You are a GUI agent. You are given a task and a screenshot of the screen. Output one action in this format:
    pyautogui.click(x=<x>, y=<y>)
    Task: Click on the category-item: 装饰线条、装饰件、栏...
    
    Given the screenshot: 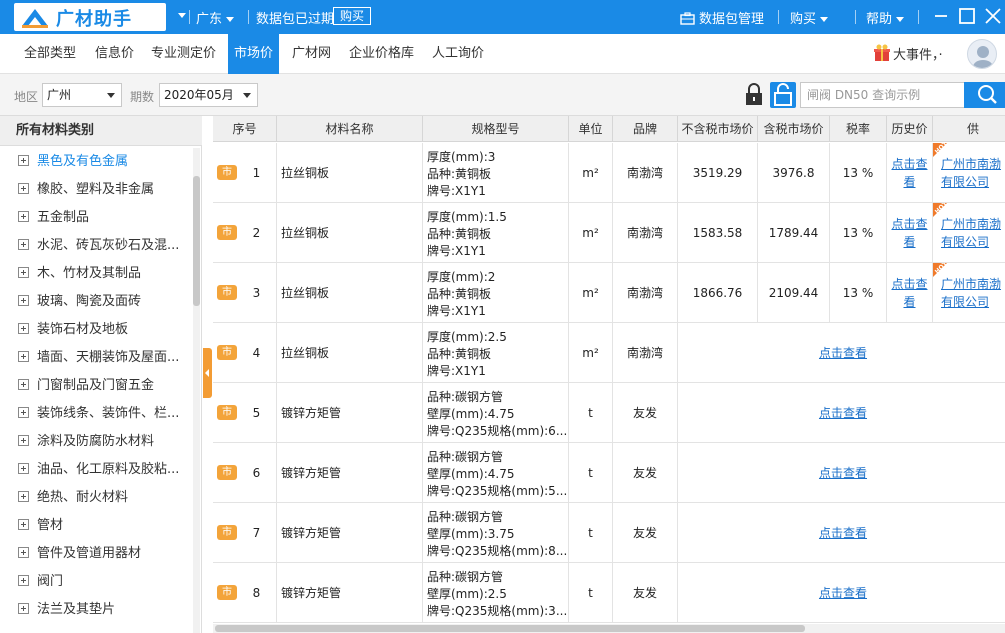 What is the action you would take?
    pyautogui.click(x=96, y=414)
    